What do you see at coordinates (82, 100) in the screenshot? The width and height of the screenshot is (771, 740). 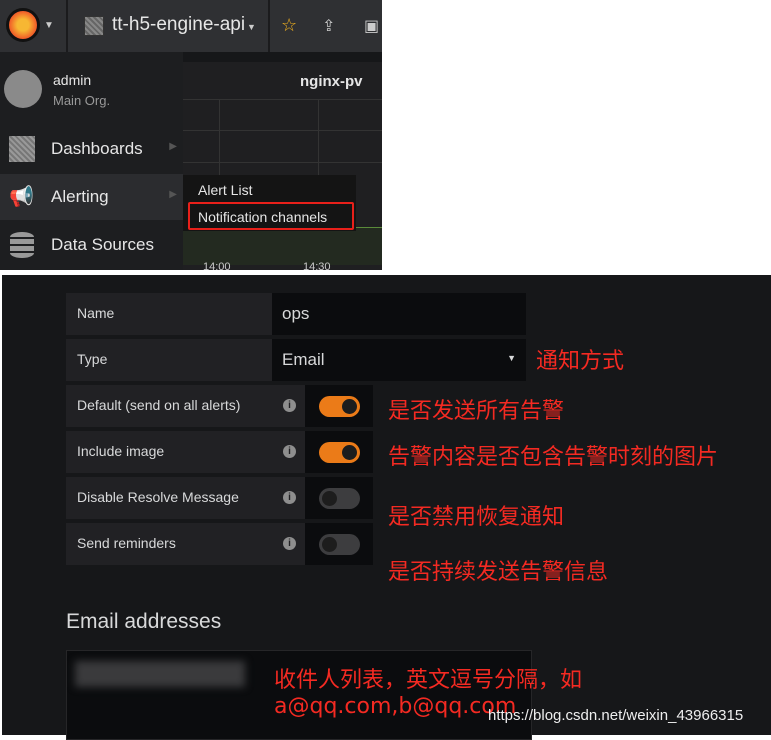 I see `user-org: Main Org.` at bounding box center [82, 100].